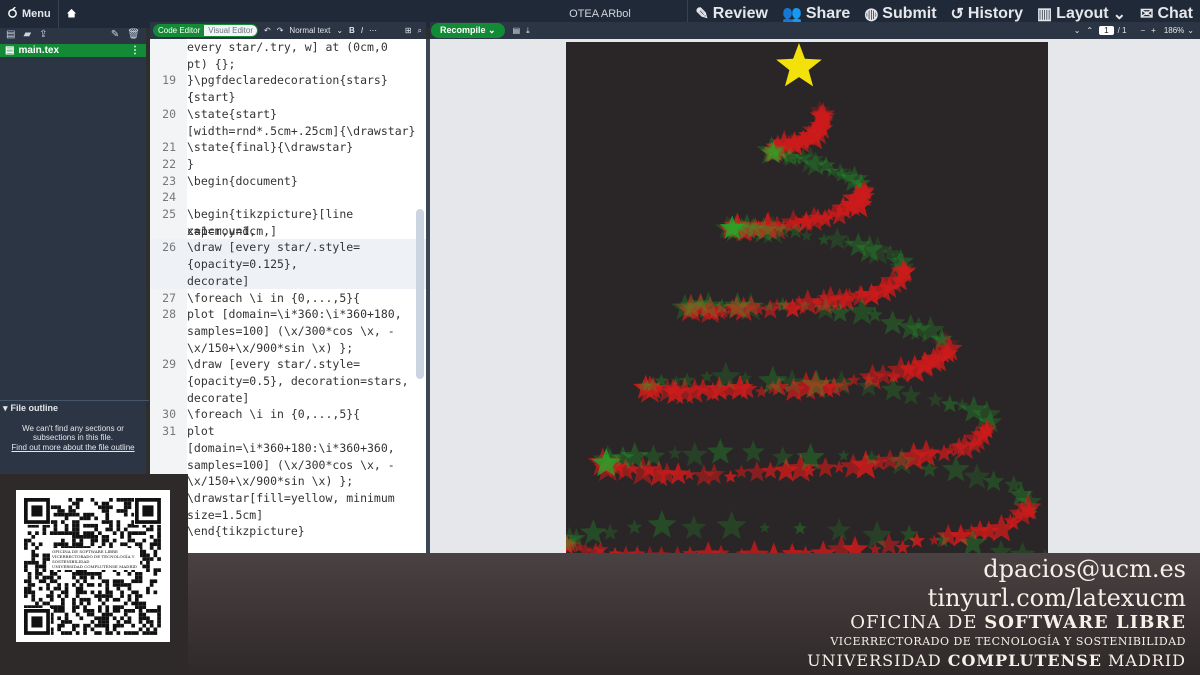  What do you see at coordinates (362, 30) in the screenshot?
I see `italic-button: I` at bounding box center [362, 30].